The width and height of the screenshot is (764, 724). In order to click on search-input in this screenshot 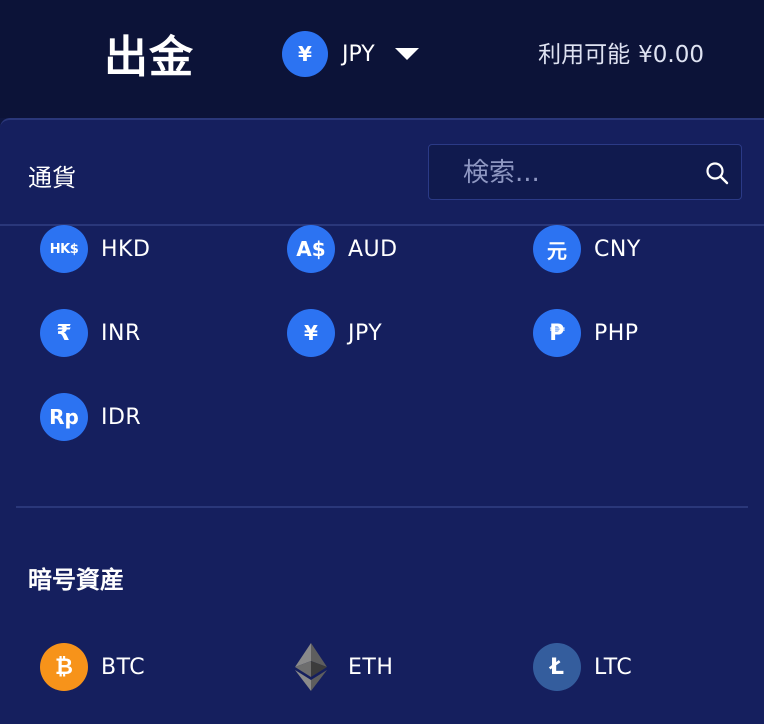, I will do `click(578, 173)`.